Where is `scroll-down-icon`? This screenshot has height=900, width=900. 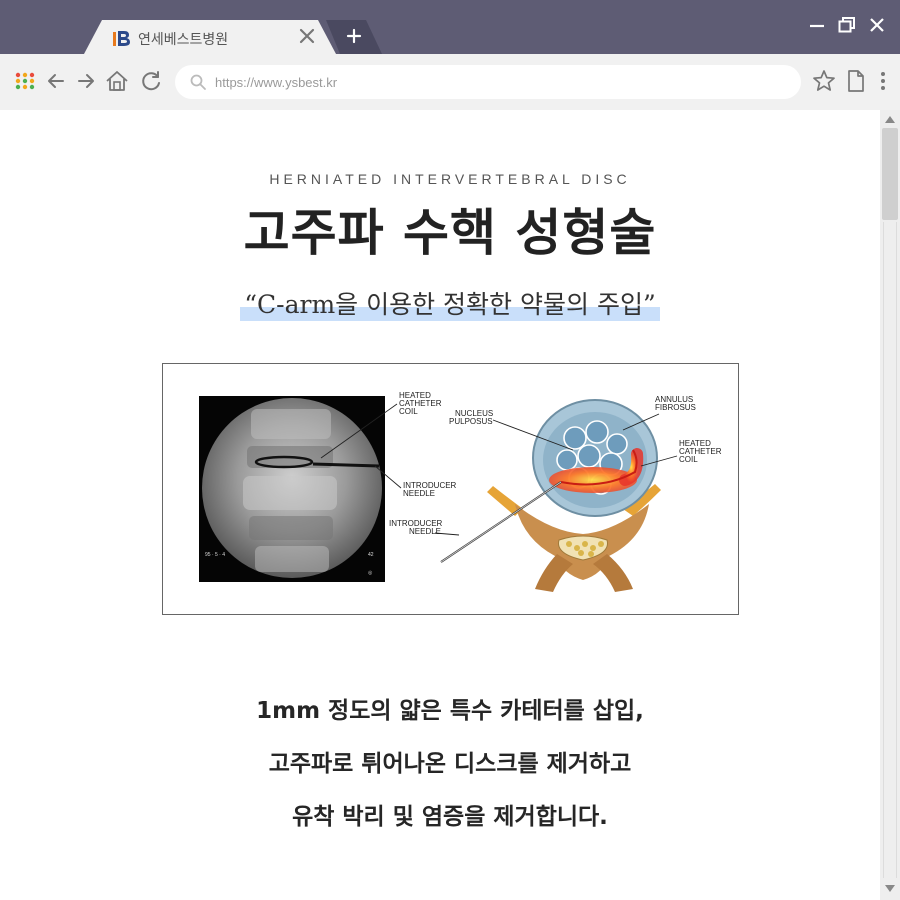 scroll-down-icon is located at coordinates (890, 889).